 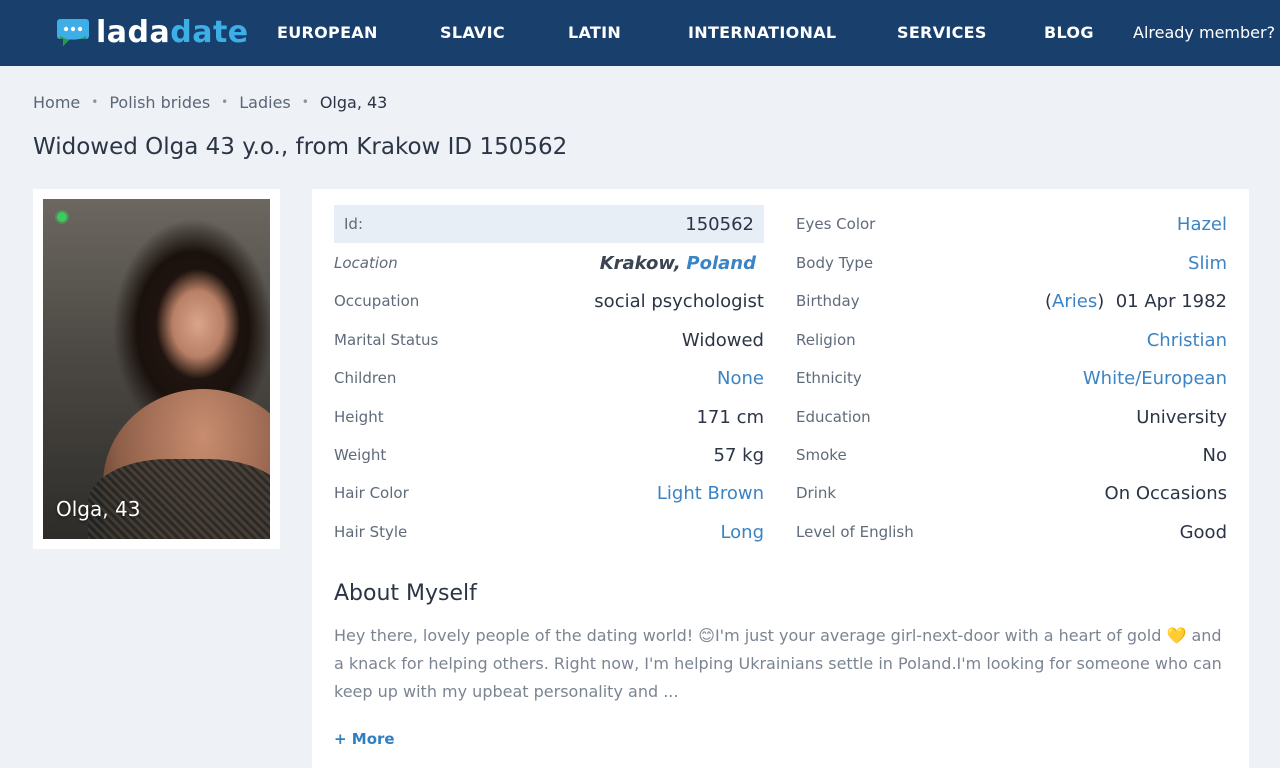 What do you see at coordinates (62, 217) in the screenshot?
I see `online-status-icon` at bounding box center [62, 217].